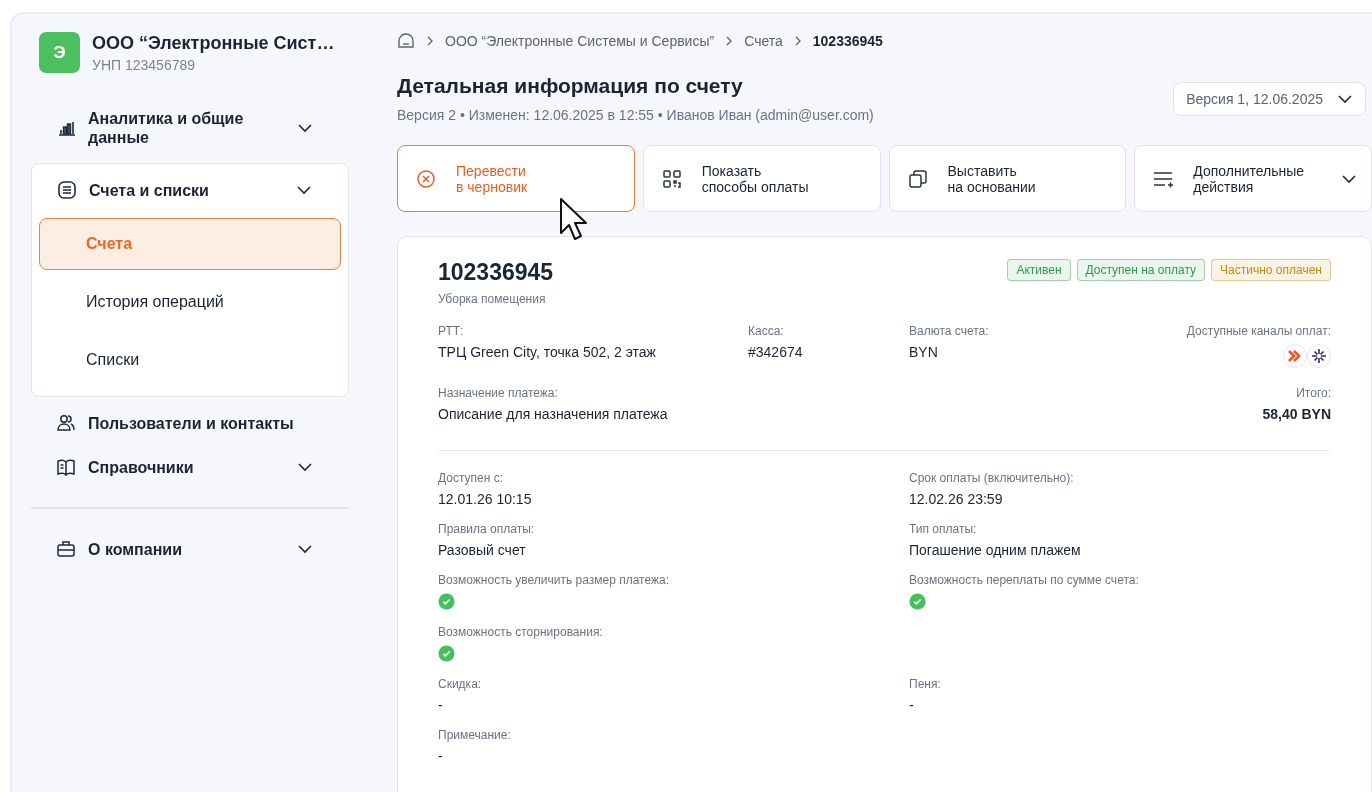  I want to click on sidebar-item: Счета и списки, so click(190, 190).